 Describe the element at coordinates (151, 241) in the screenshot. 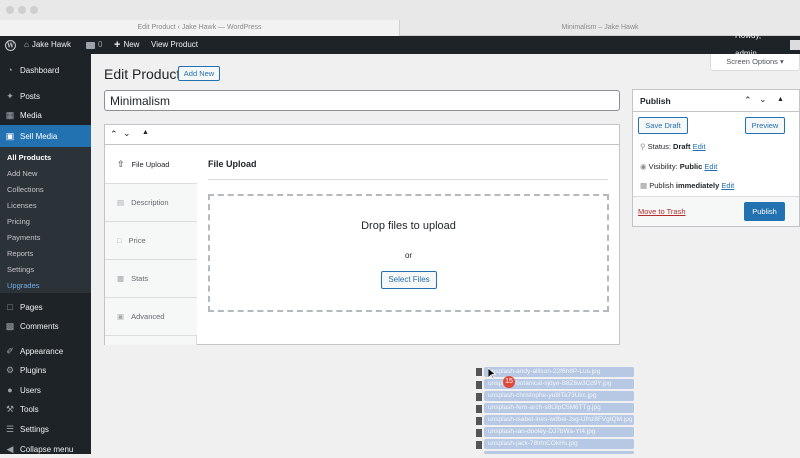

I see `tab-price: □ Price` at that location.